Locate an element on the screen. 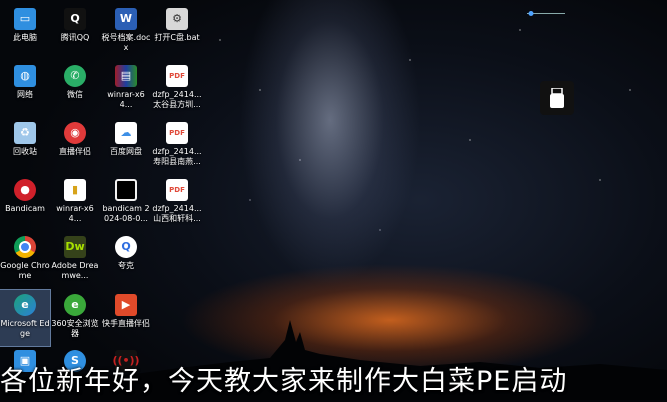  desktop-icon-edge: e Microsoft Edge is located at coordinates (25, 318).